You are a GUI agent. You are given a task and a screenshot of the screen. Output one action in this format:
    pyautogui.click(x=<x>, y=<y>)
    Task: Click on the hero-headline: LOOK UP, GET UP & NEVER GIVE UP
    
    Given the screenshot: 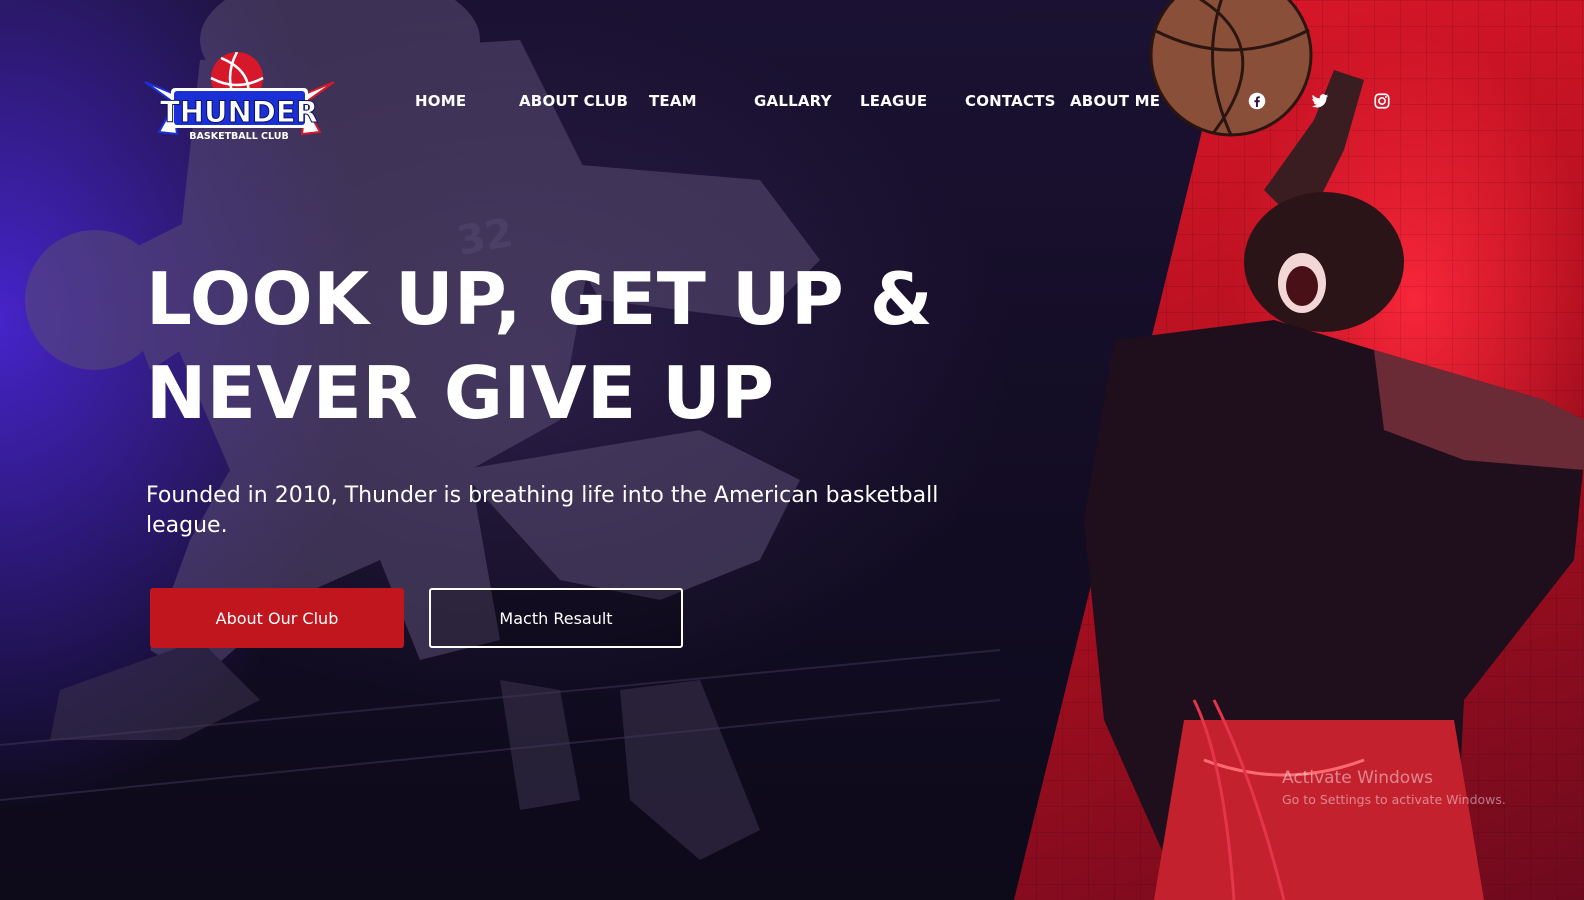 What is the action you would take?
    pyautogui.click(x=596, y=346)
    